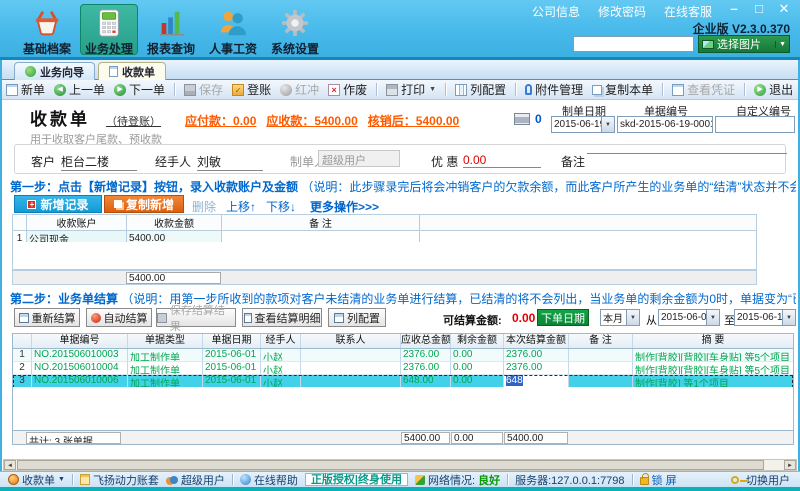 The image size is (800, 491). What do you see at coordinates (287, 318) in the screenshot?
I see `settle-detail-label: 查看结算明细` at bounding box center [287, 318].